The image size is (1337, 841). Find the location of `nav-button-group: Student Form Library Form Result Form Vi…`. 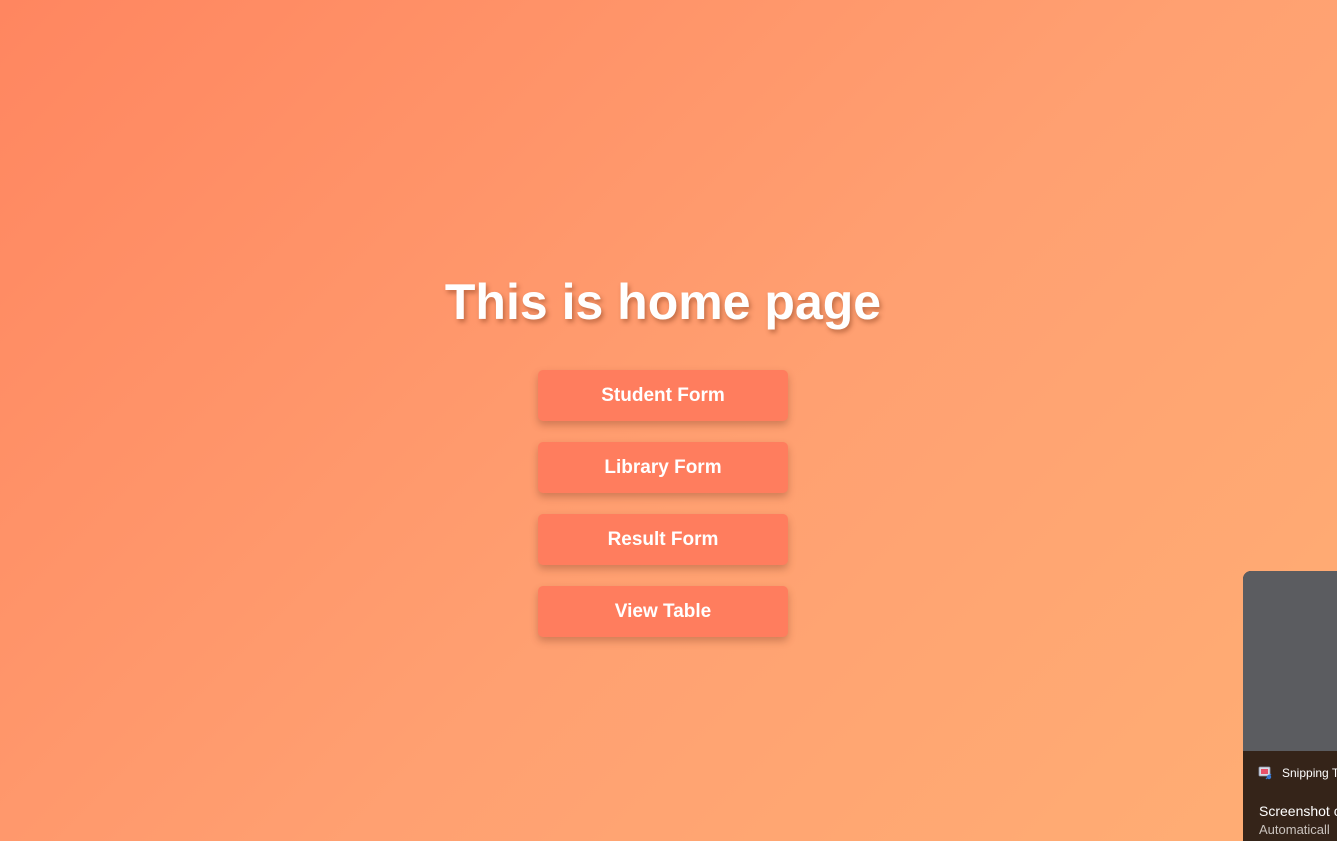

nav-button-group: Student Form Library Form Result Form Vi… is located at coordinates (663, 514).